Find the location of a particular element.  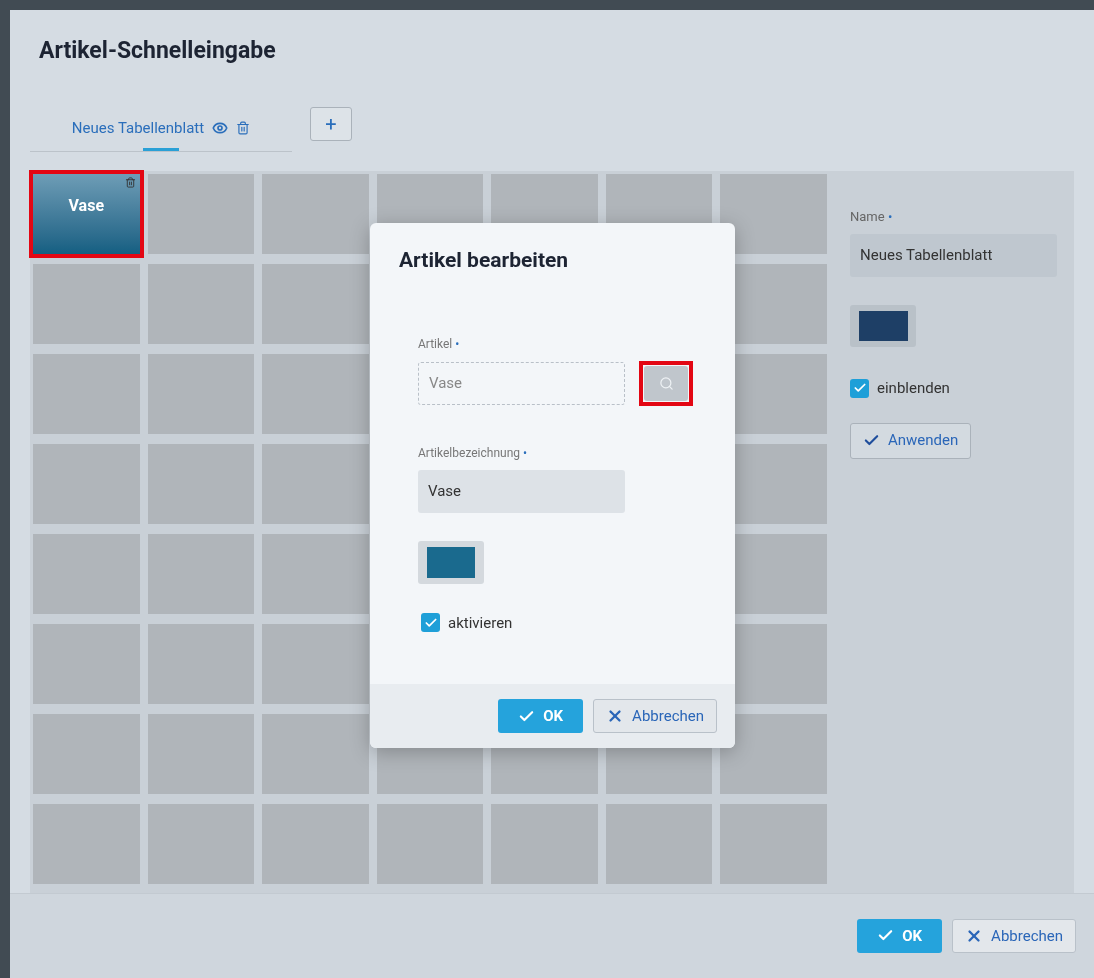

sheet-tab: Neues Tabellenblatt is located at coordinates (161, 134).